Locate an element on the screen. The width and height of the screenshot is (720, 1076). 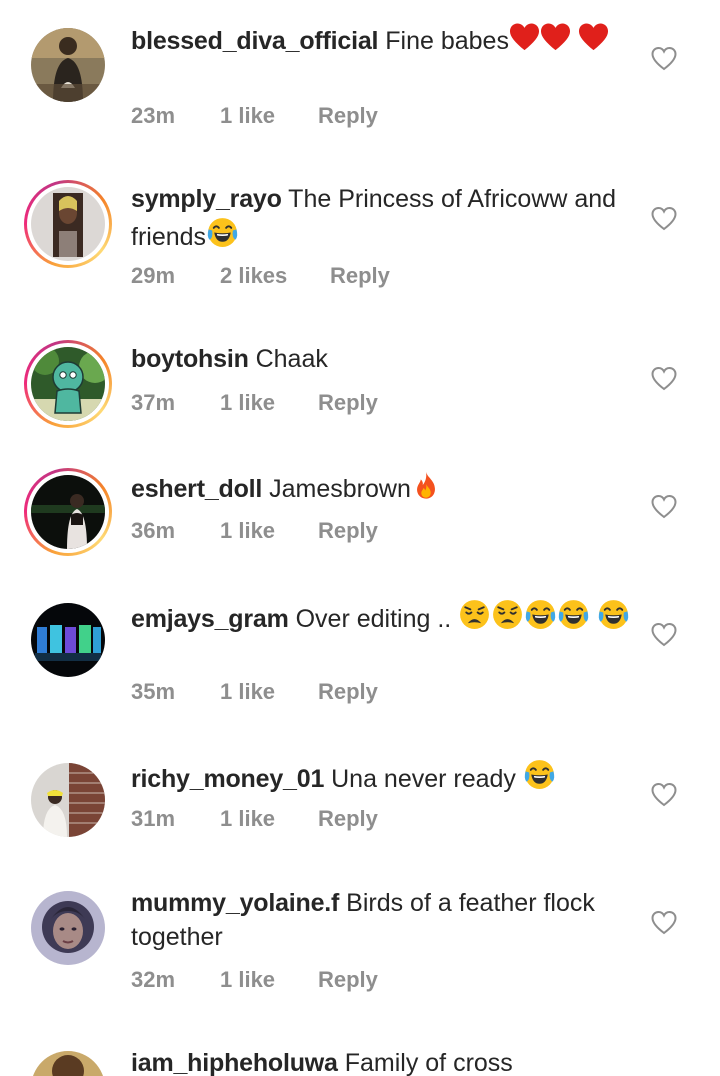
comment-time: 35m is located at coordinates (153, 691).